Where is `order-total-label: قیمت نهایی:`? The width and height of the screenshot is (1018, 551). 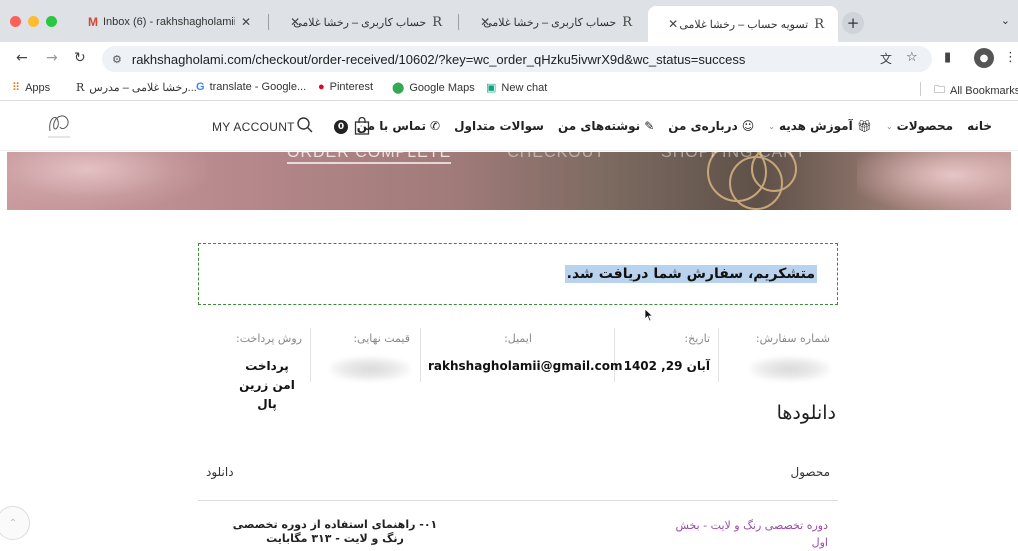
order-total-label: قیمت نهایی: is located at coordinates (381, 338).